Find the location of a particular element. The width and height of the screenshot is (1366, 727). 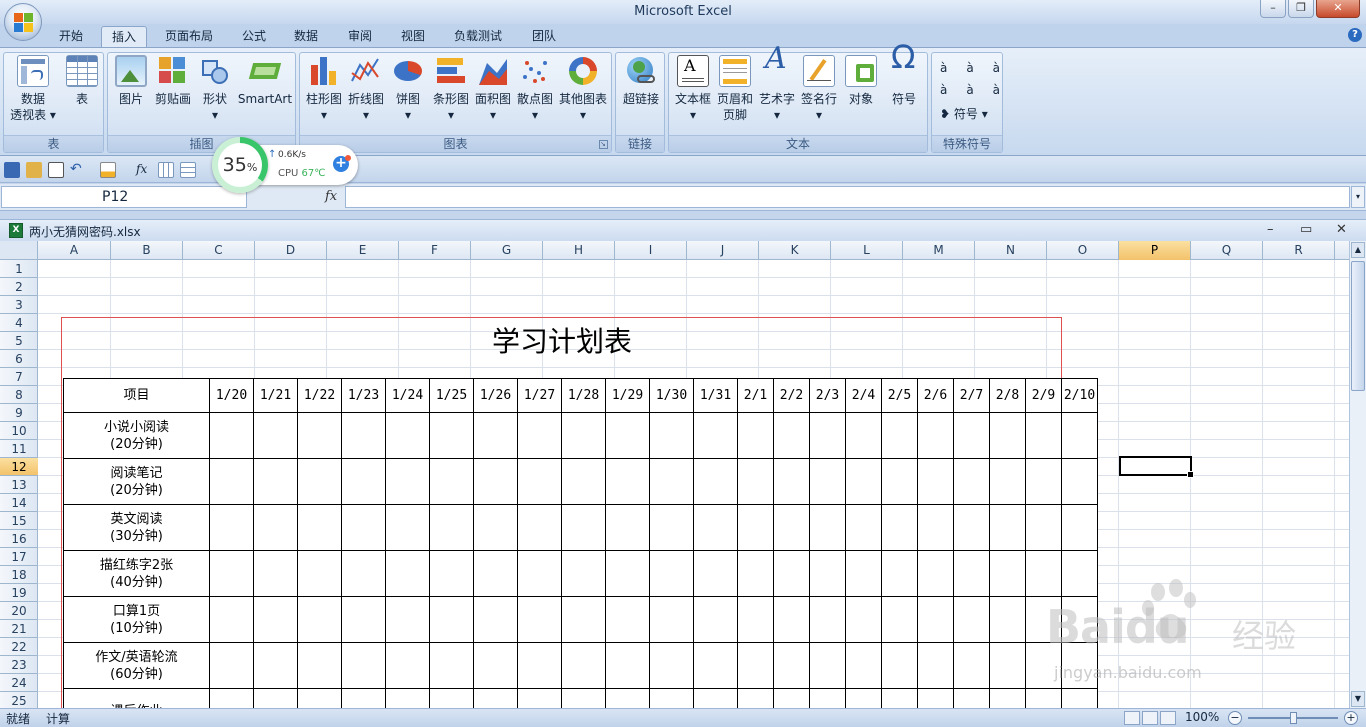

scroll-up-icon: ▲ is located at coordinates (1358, 250).